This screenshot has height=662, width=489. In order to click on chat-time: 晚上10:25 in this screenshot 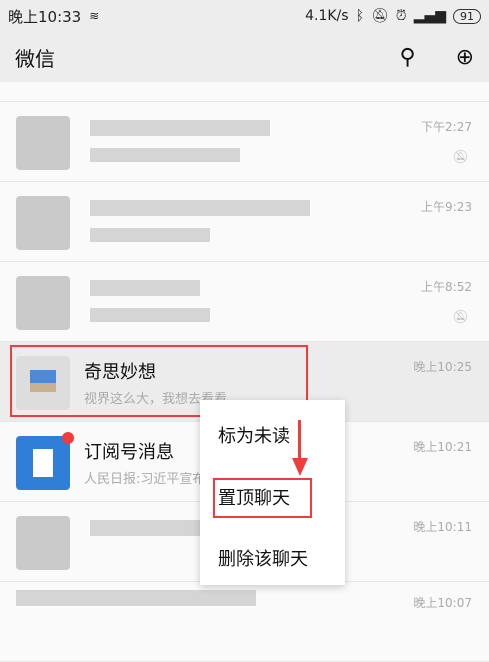, I will do `click(442, 367)`.